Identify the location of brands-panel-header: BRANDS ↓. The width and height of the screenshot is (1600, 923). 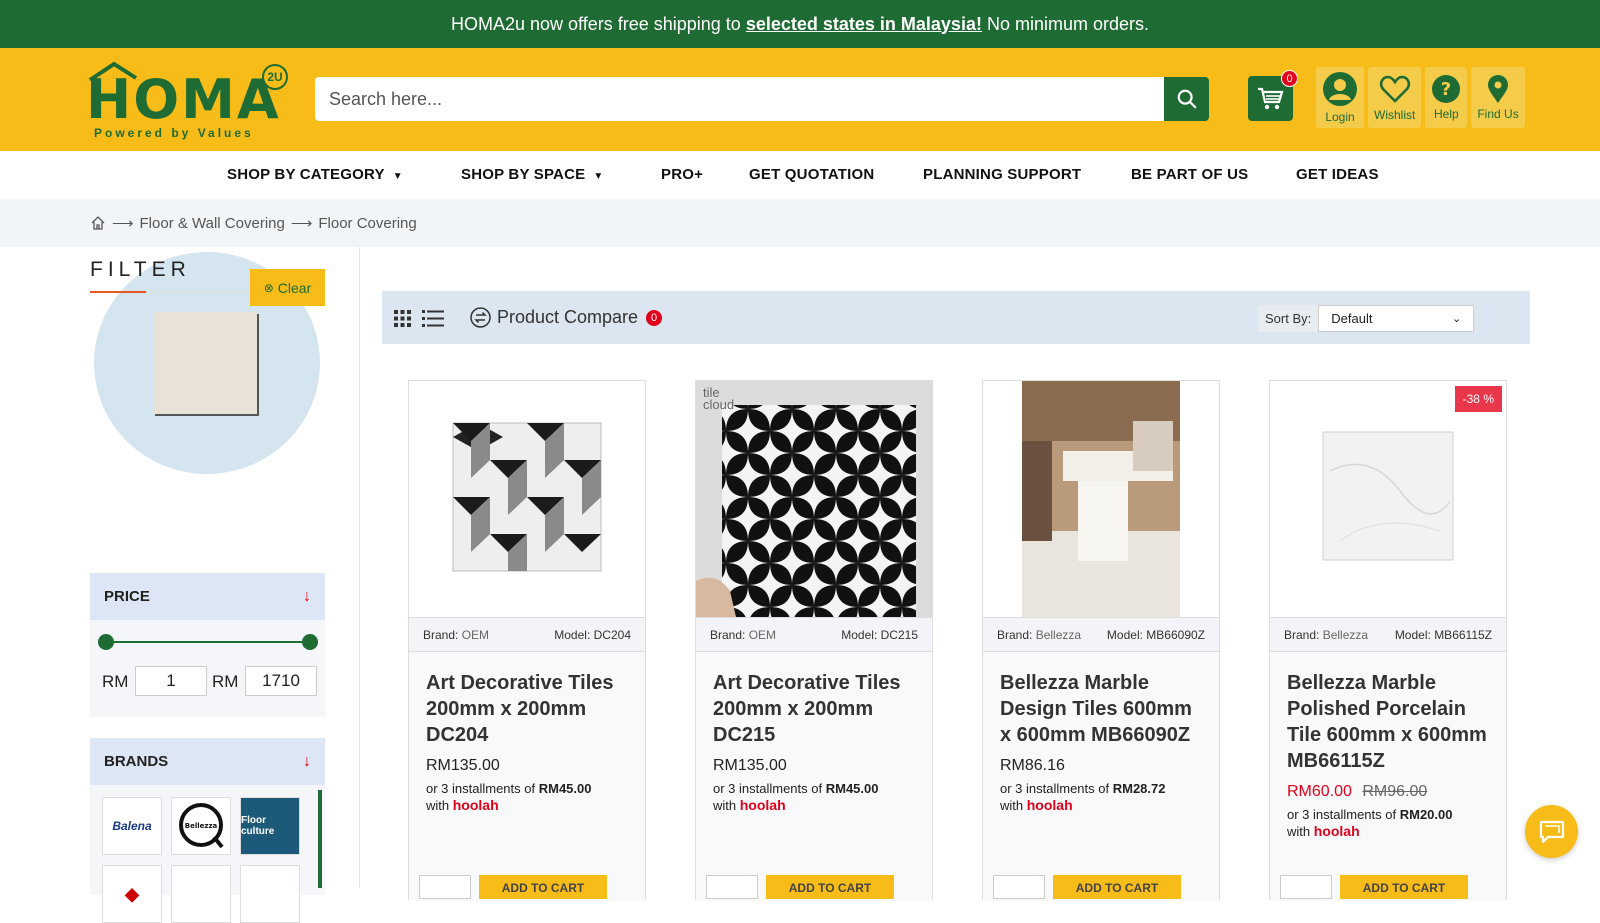
(207, 761).